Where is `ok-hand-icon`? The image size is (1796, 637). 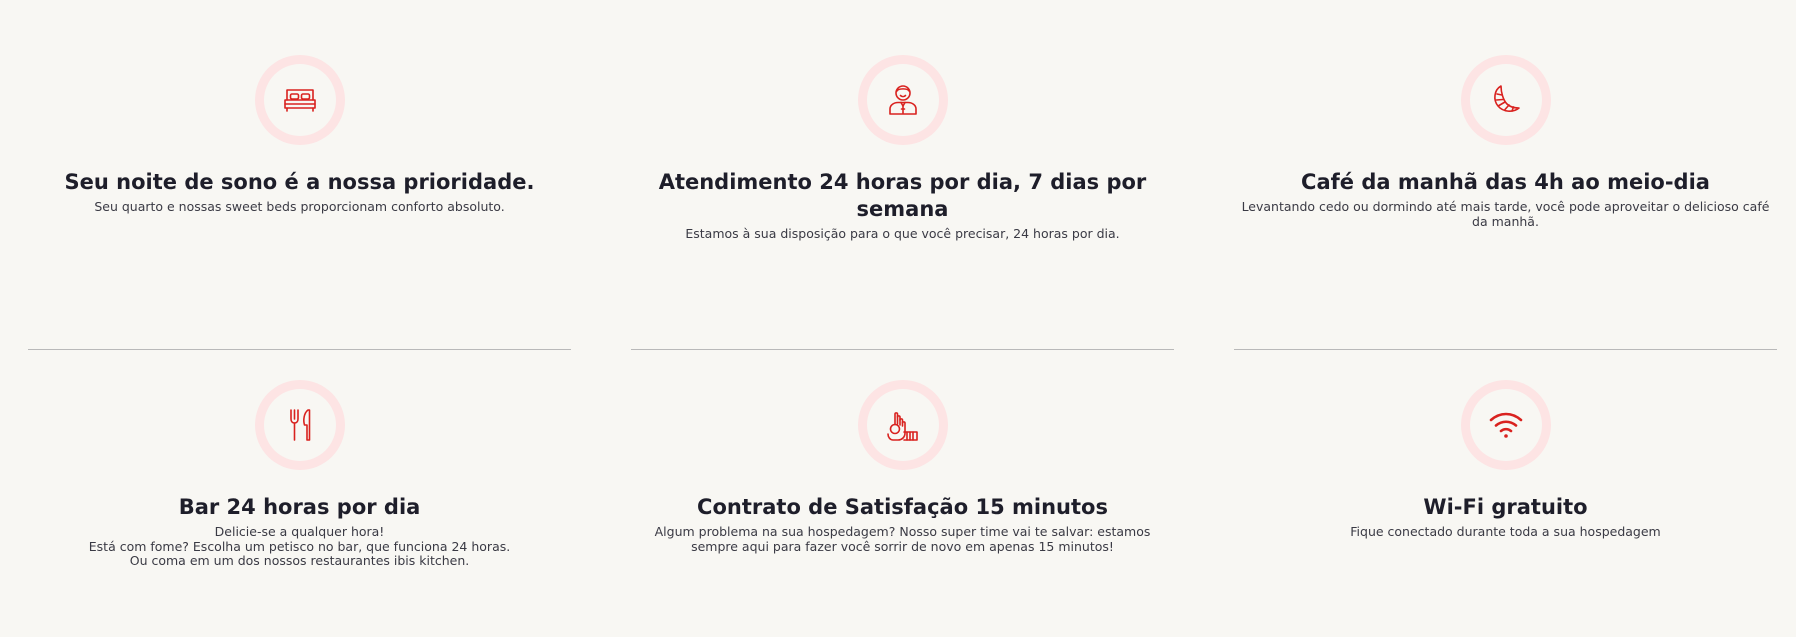
ok-hand-icon is located at coordinates (902, 426).